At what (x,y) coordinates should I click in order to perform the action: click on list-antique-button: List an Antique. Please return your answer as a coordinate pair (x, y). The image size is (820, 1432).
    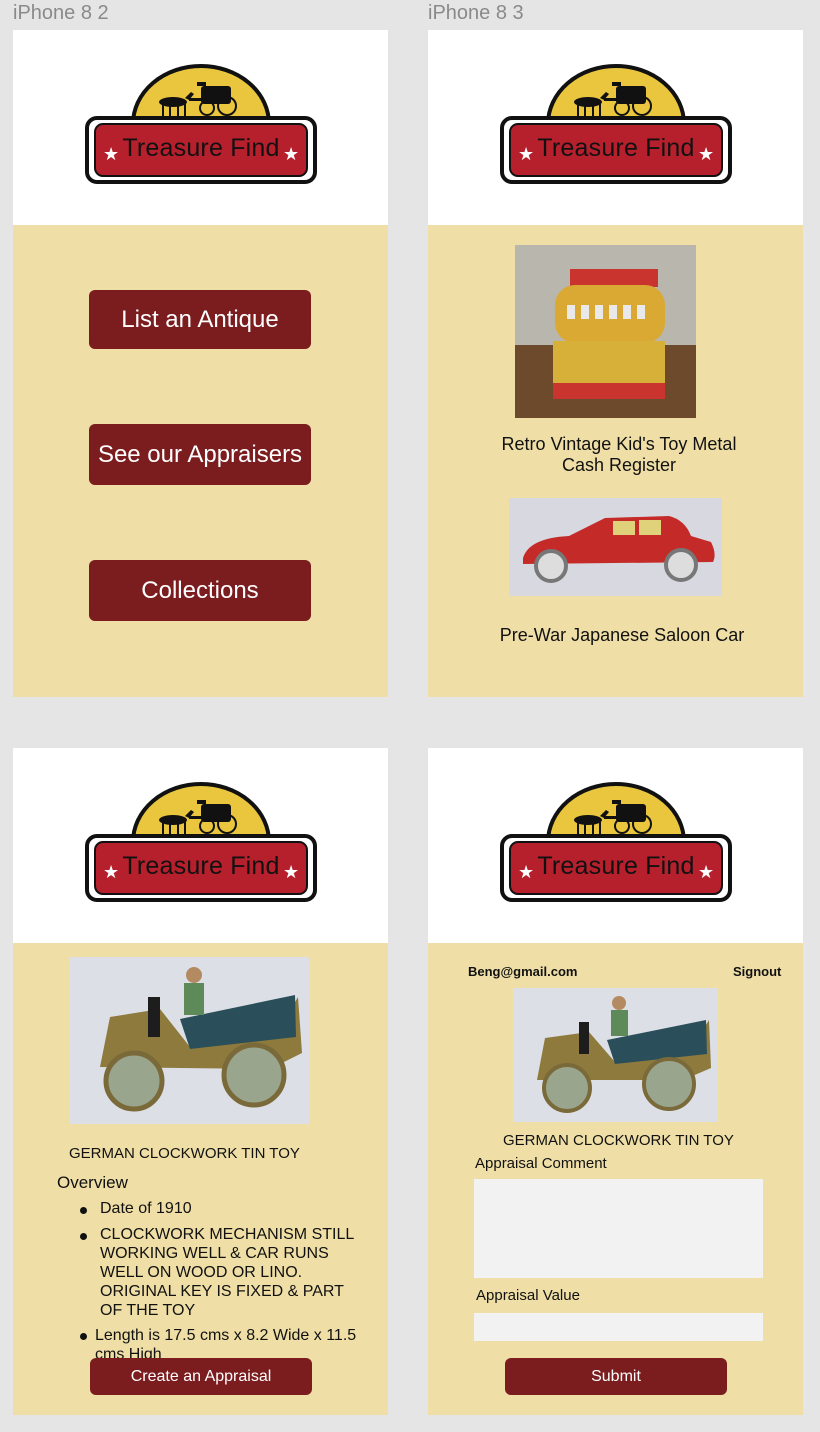
    Looking at the image, I should click on (200, 319).